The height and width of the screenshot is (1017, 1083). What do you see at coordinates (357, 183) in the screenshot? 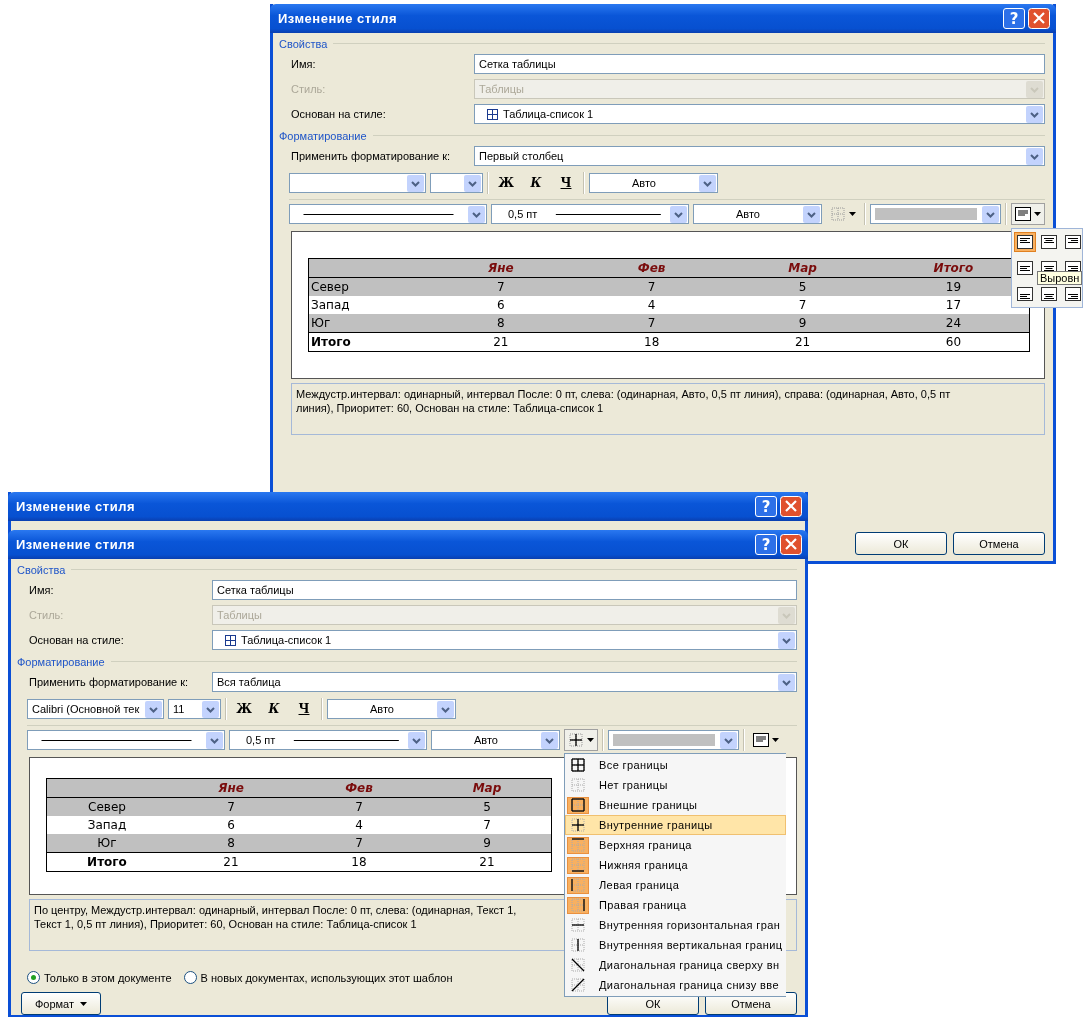
I see `font-select` at bounding box center [357, 183].